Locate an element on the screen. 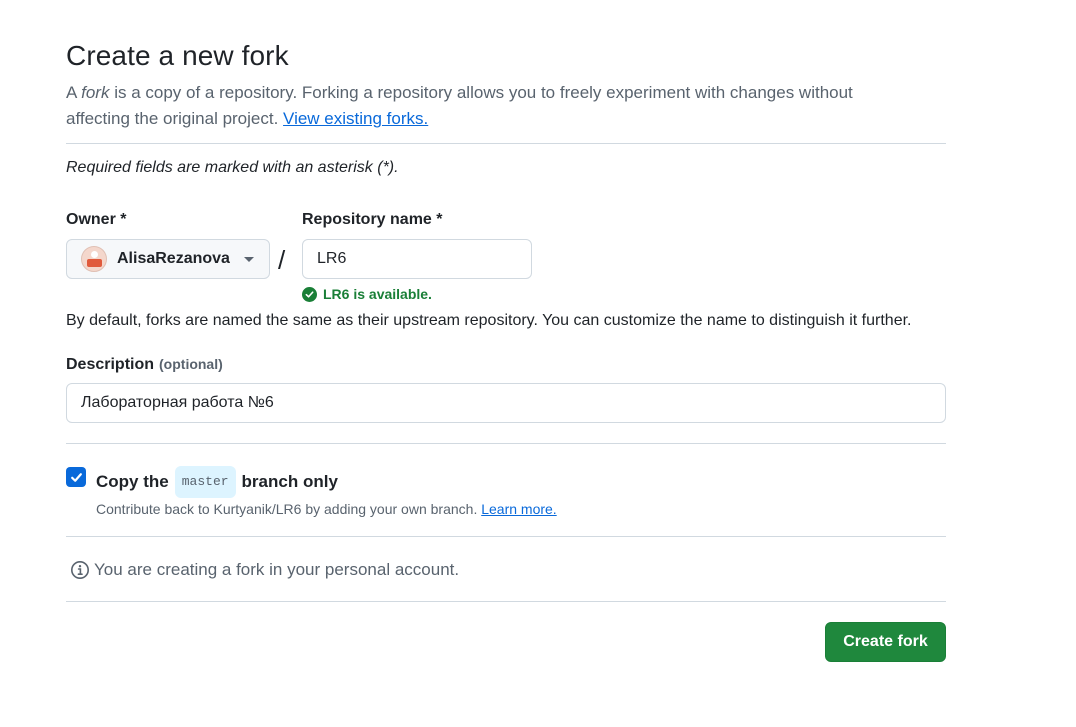 This screenshot has width=1076, height=727. repository-name-label: Repository name * is located at coordinates (372, 219).